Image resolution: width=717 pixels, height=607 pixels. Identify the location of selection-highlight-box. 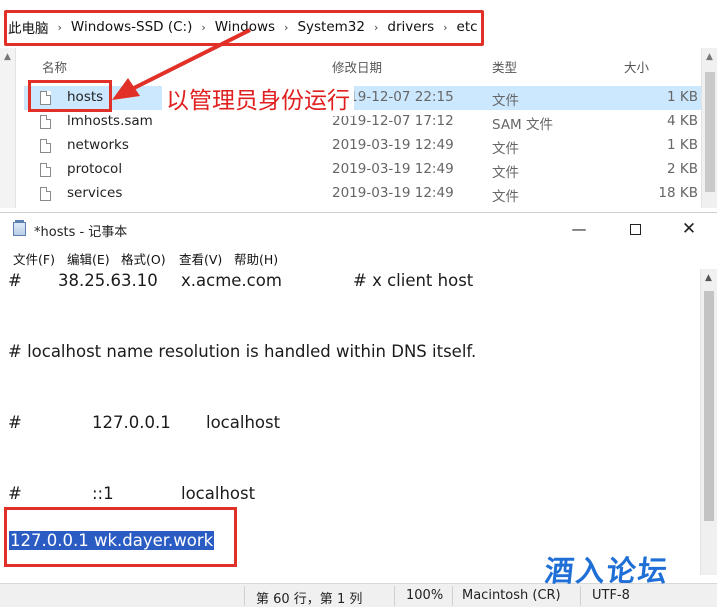
(120, 537).